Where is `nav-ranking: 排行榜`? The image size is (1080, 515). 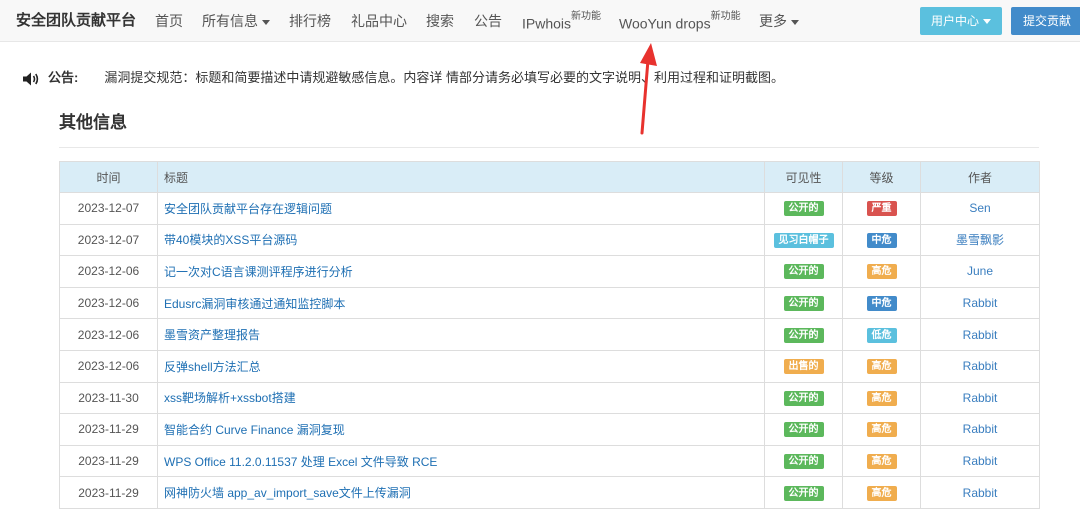
nav-ranking: 排行榜 is located at coordinates (310, 21).